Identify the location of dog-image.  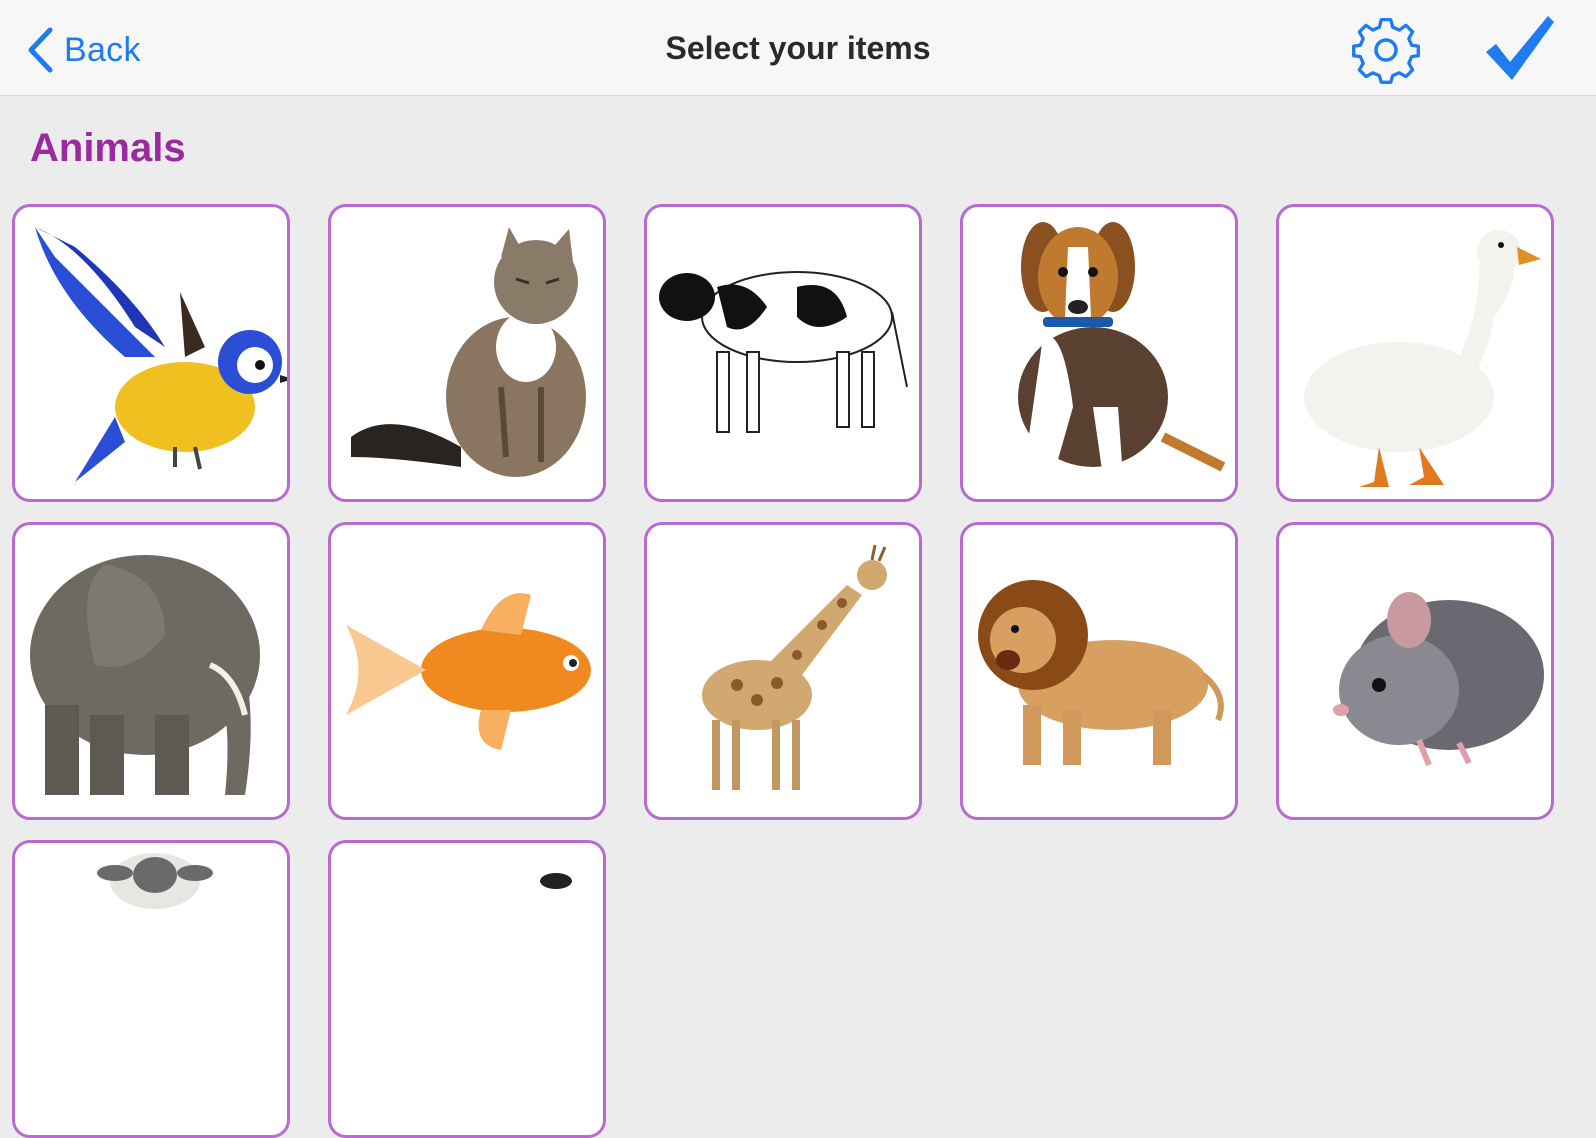
(1122, 349).